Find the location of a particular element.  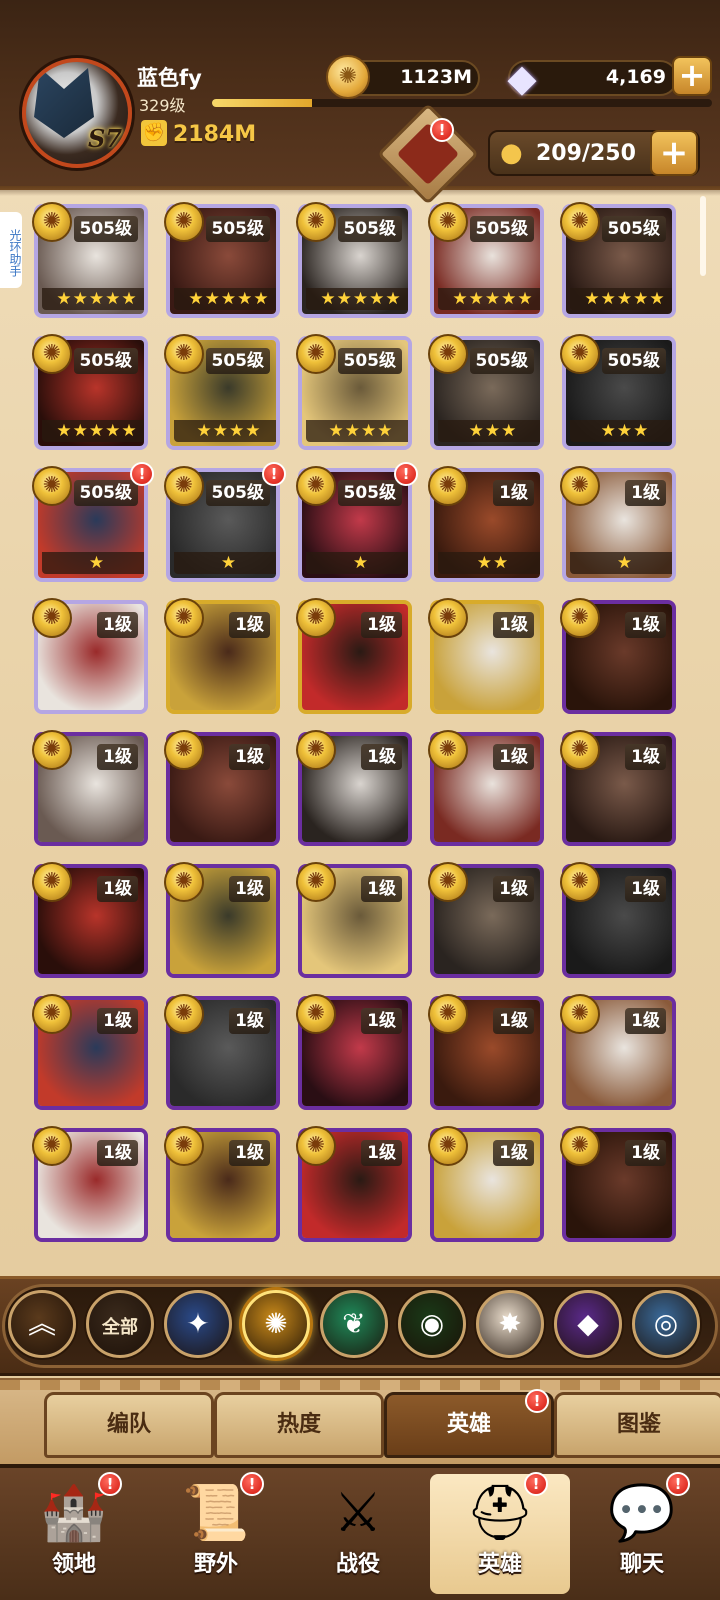

filter-graveborn-button: ◉ is located at coordinates (432, 1324).